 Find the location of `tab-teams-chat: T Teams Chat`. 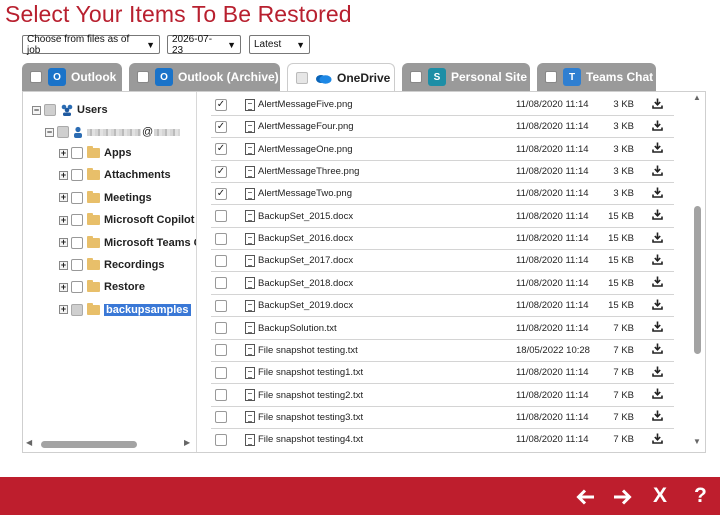

tab-teams-chat: T Teams Chat is located at coordinates (596, 77).